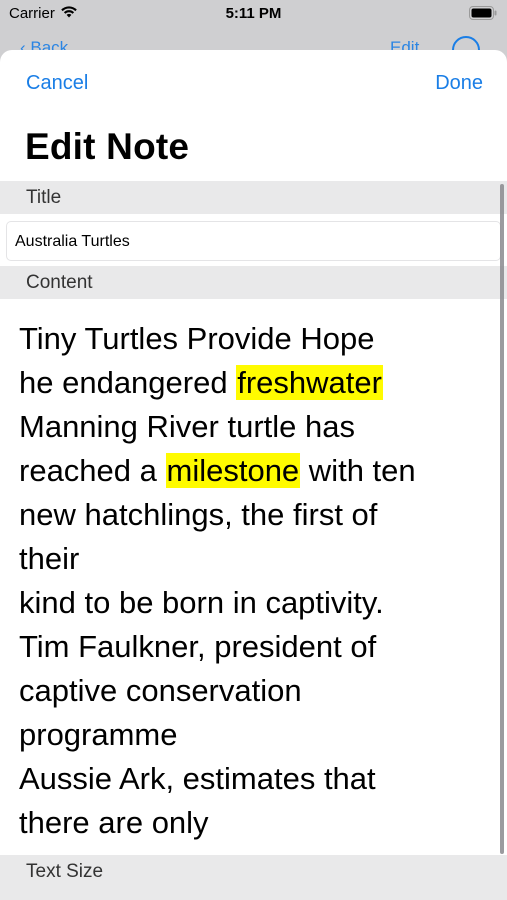  Describe the element at coordinates (253, 894) in the screenshot. I see `bottom-strip` at that location.